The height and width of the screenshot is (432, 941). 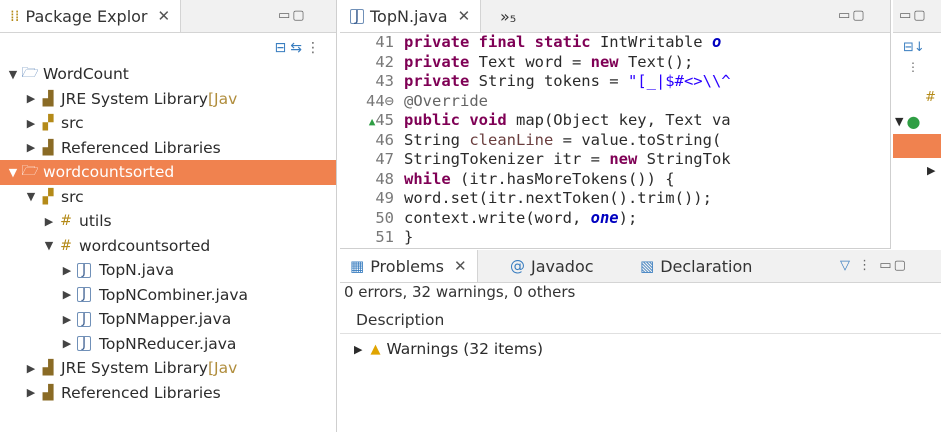 What do you see at coordinates (168, 197) in the screenshot?
I see `tree-item: ▼ ▞ src` at bounding box center [168, 197].